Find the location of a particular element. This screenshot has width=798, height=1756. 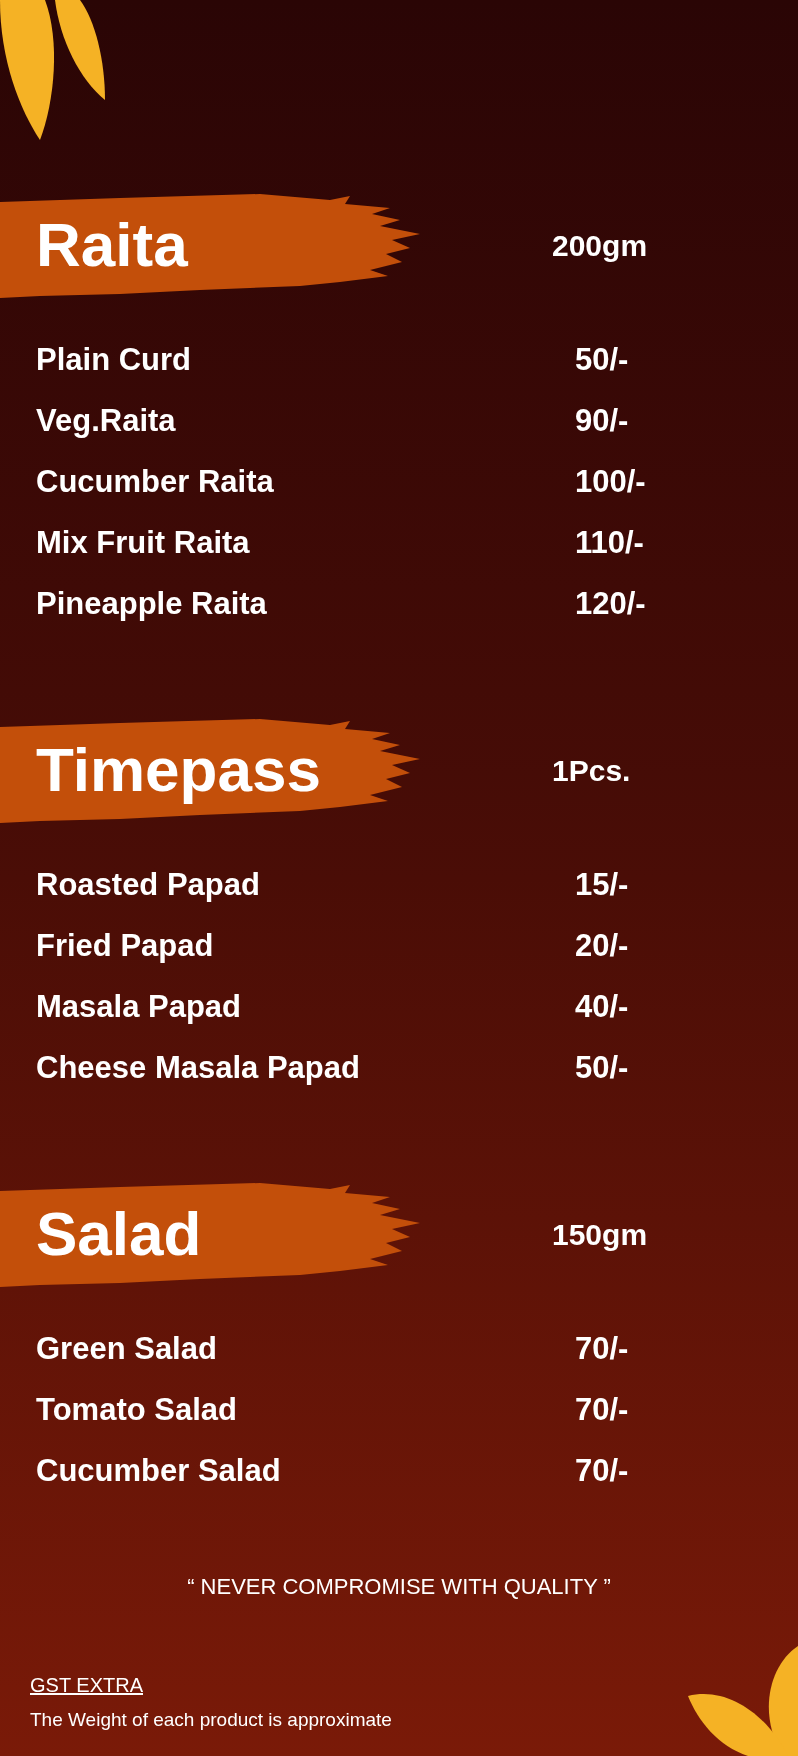

item-name: Cucumber Raita is located at coordinates (155, 482).